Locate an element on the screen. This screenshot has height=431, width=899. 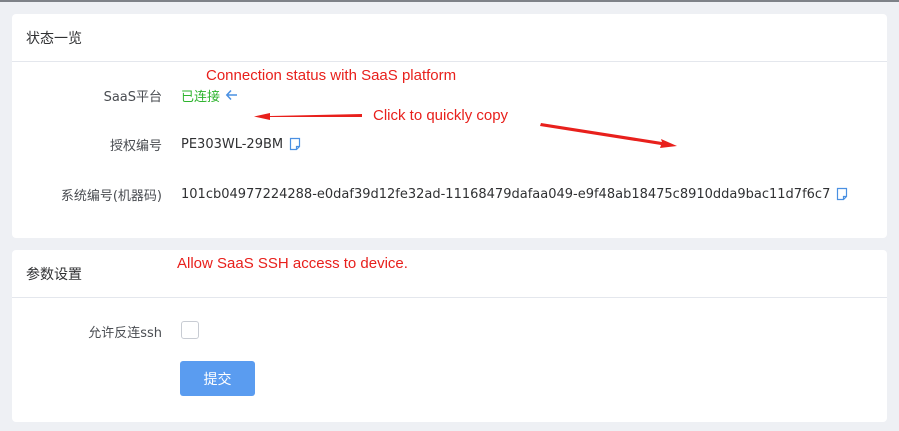
arrow-to-refresh is located at coordinates (308, 116).